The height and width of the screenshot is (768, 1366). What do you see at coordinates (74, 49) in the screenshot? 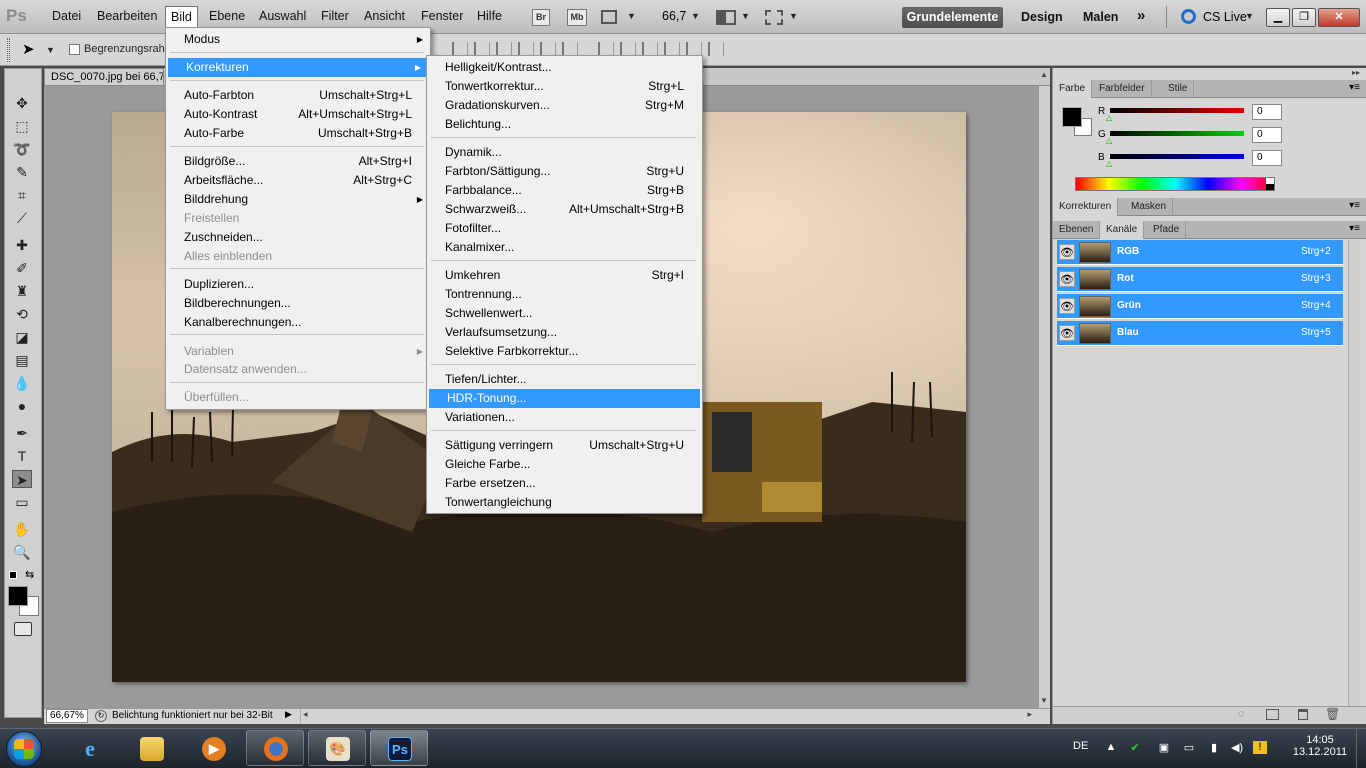
I see `begrenzungsrahmen-checkbox` at bounding box center [74, 49].